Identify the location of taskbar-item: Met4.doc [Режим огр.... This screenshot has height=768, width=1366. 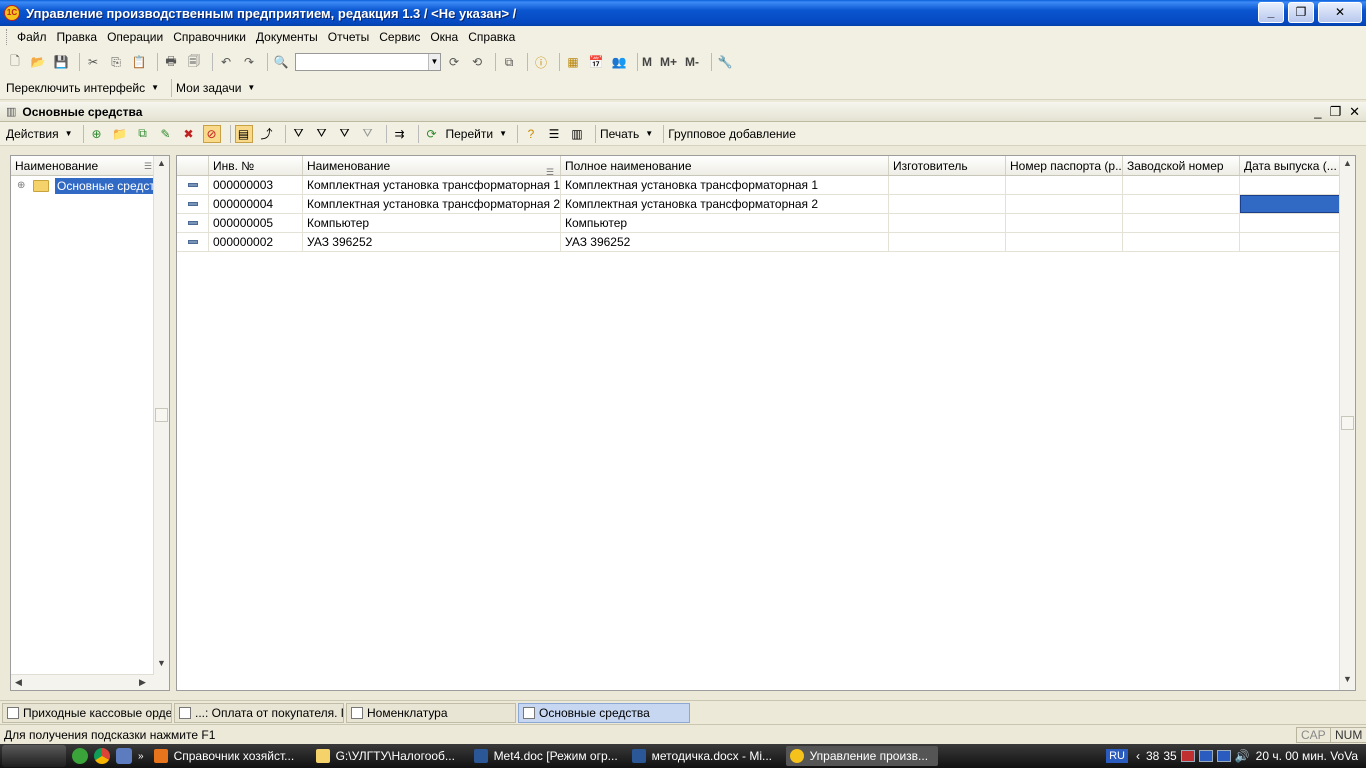
(546, 756).